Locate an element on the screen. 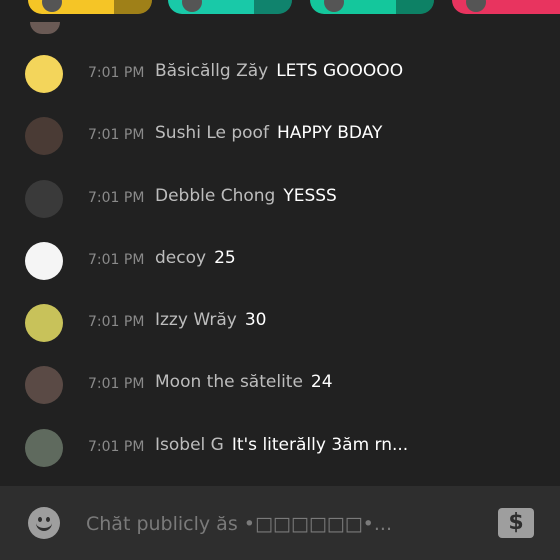  message-text: HAPPY BDAY is located at coordinates (329, 133).